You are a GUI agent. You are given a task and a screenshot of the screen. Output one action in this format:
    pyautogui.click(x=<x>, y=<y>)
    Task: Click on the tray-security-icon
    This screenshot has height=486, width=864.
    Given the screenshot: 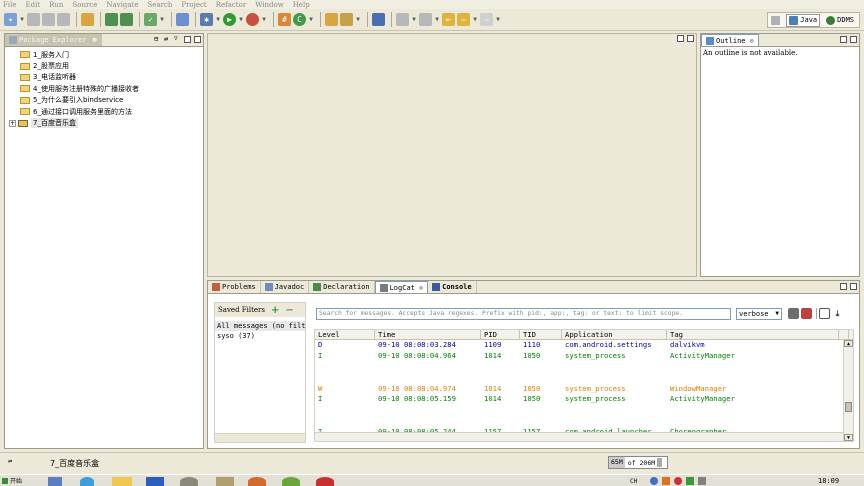 What is the action you would take?
    pyautogui.click(x=678, y=481)
    